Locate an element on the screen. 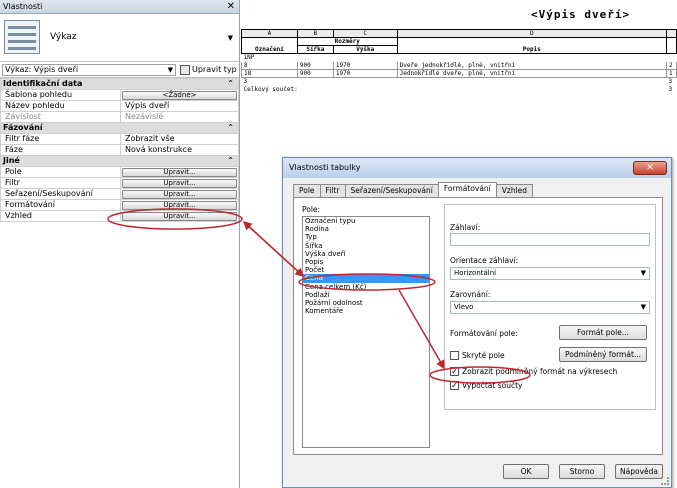 The height and width of the screenshot is (488, 677). close-icon: ✕ is located at coordinates (231, 7).